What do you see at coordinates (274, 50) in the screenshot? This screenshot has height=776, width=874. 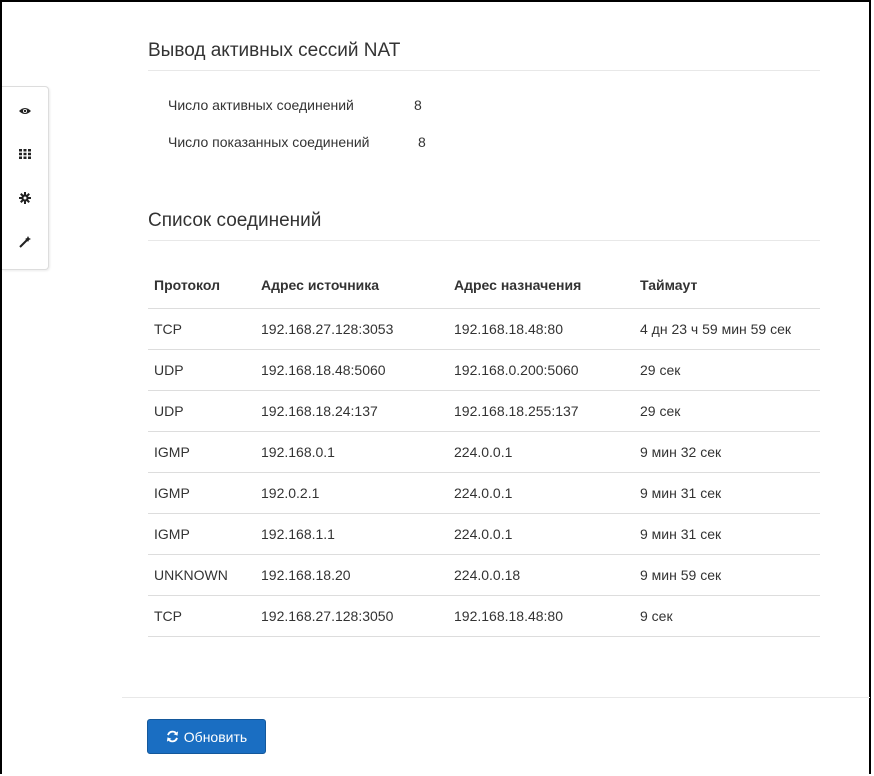 I see `nat-section-title: Вывод активных сессий NAT` at bounding box center [274, 50].